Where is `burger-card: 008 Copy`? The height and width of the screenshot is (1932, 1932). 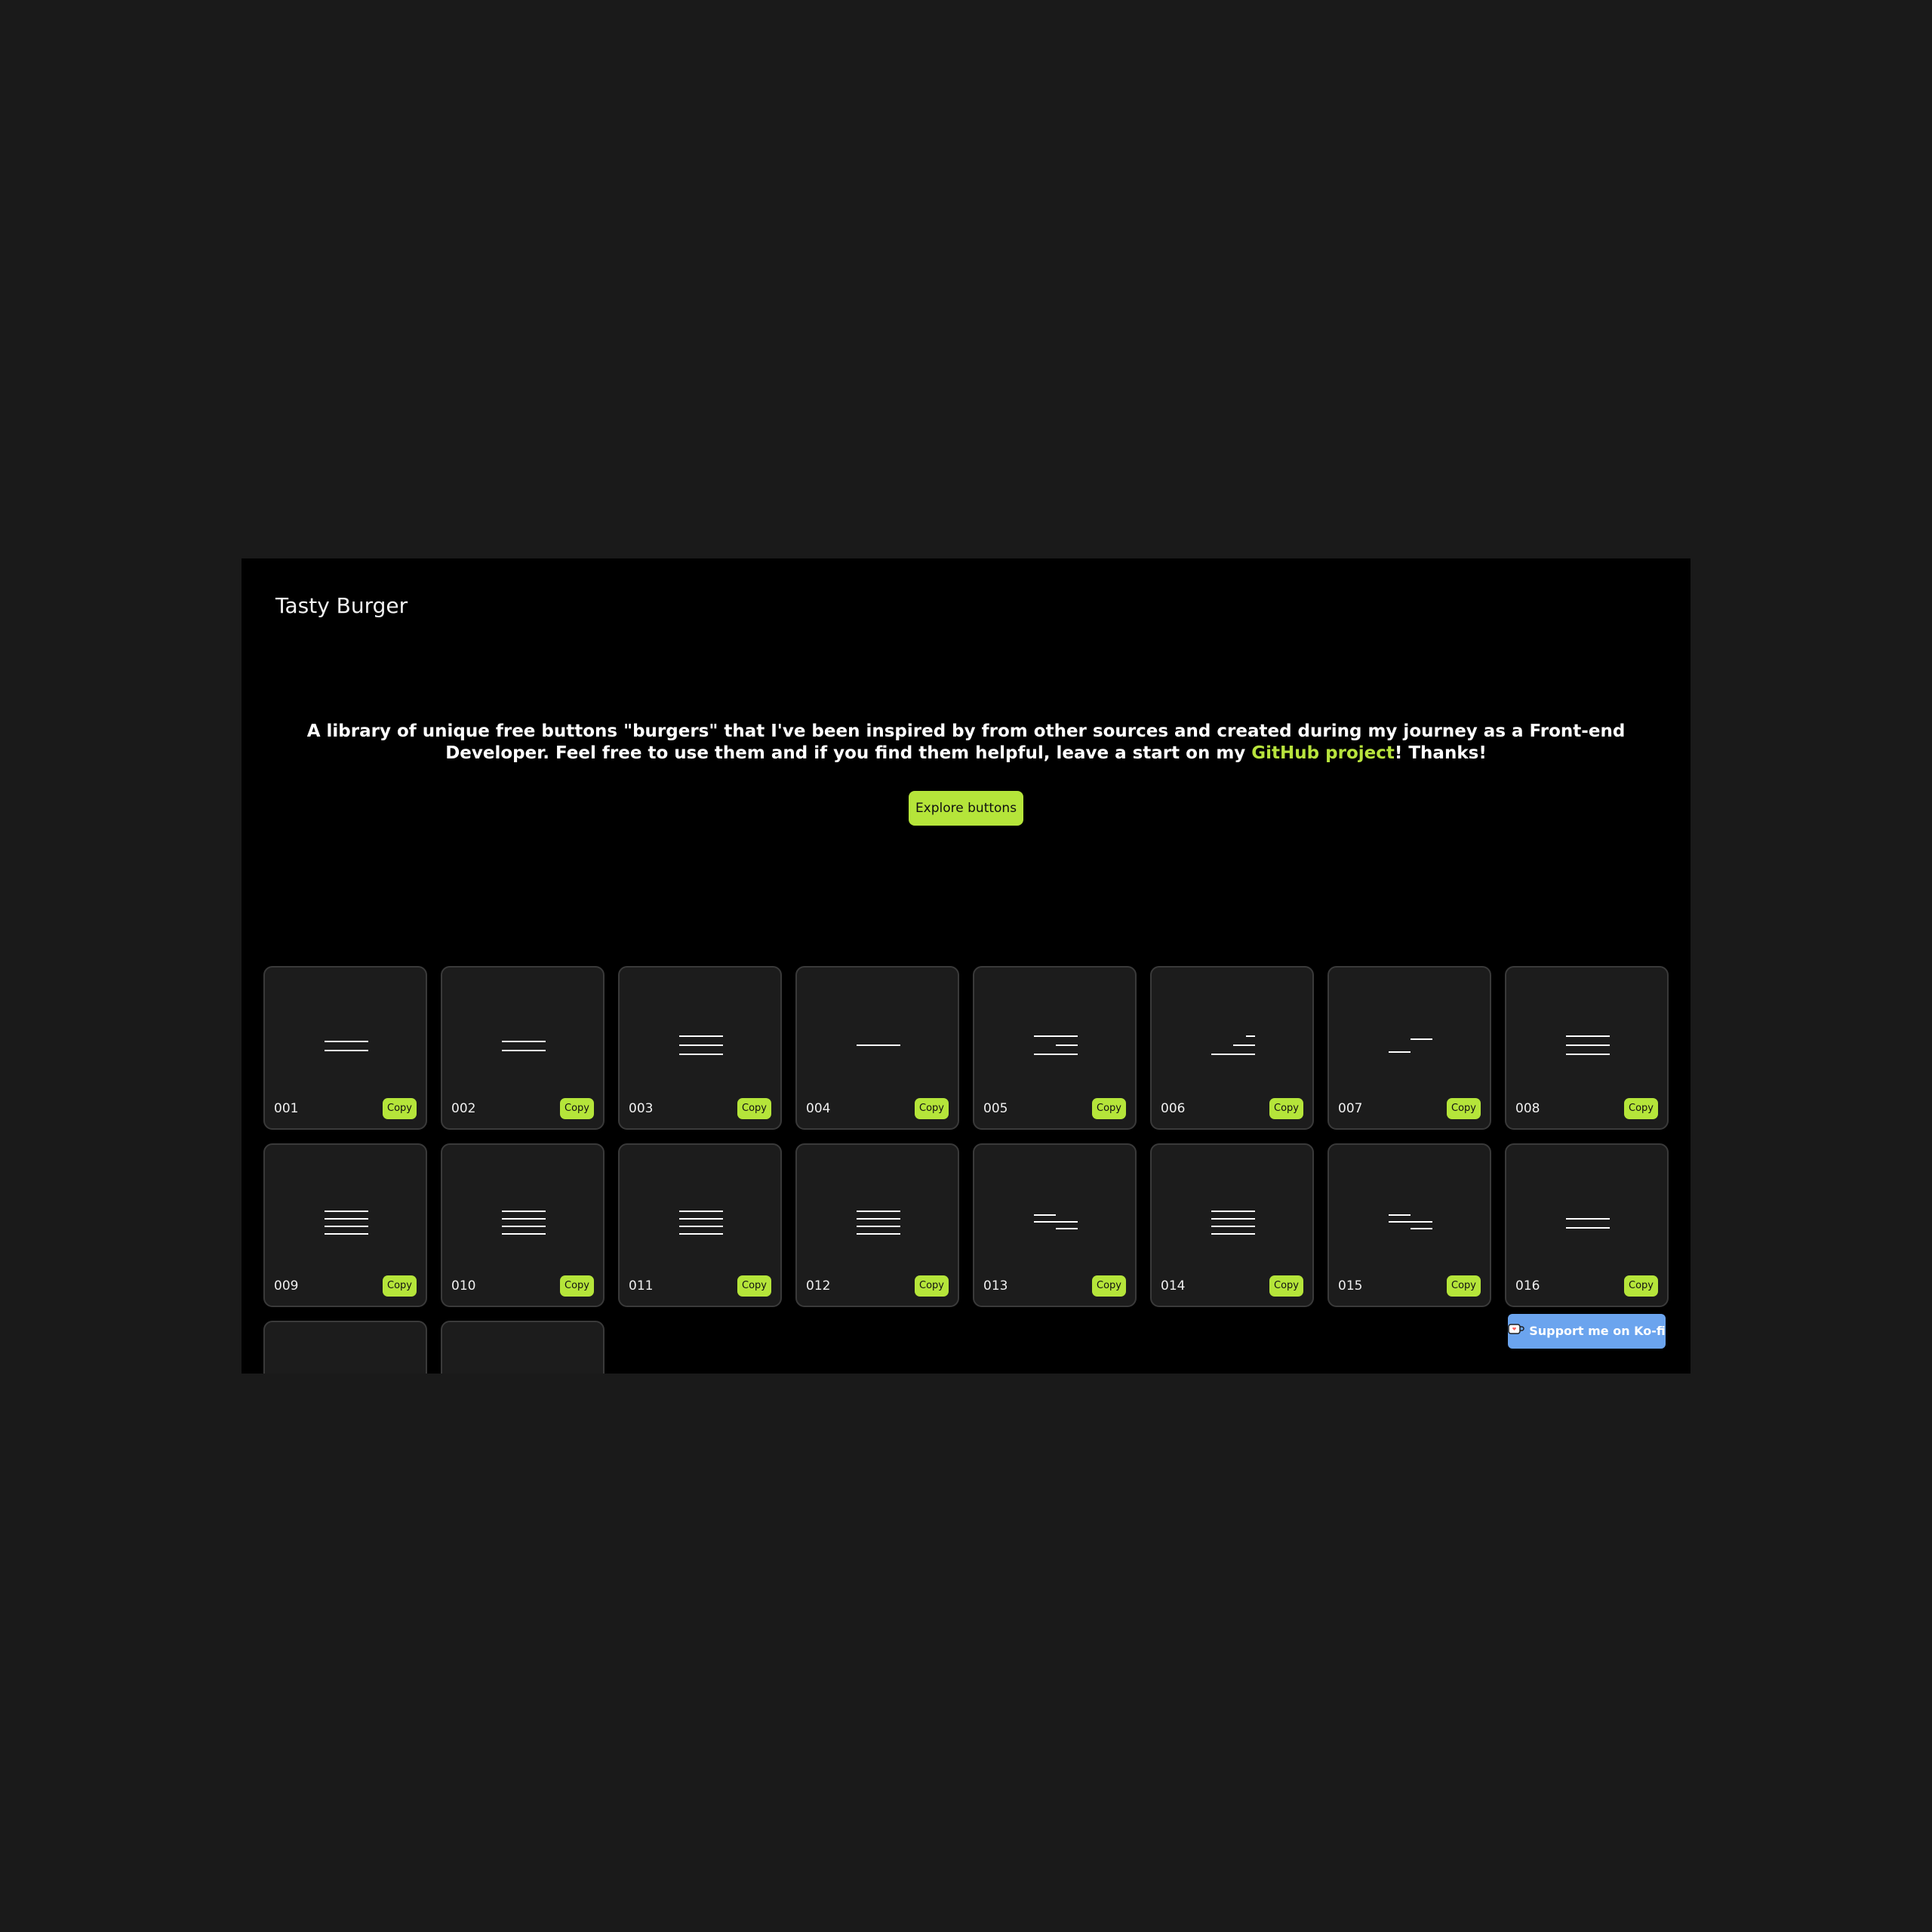 burger-card: 008 Copy is located at coordinates (1587, 1048).